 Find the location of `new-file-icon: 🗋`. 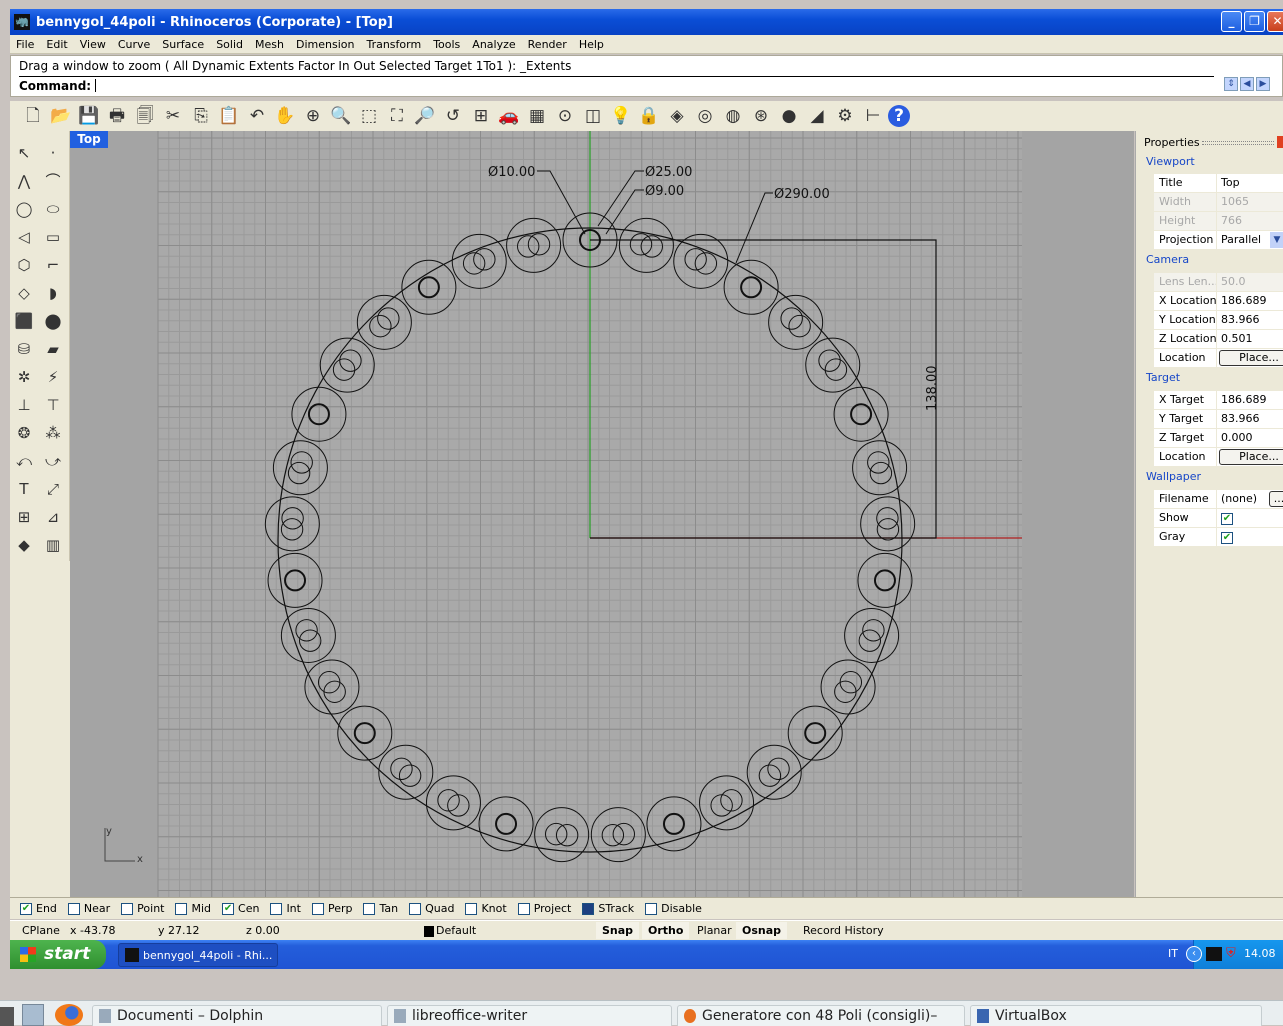

new-file-icon: 🗋 is located at coordinates (33, 116).